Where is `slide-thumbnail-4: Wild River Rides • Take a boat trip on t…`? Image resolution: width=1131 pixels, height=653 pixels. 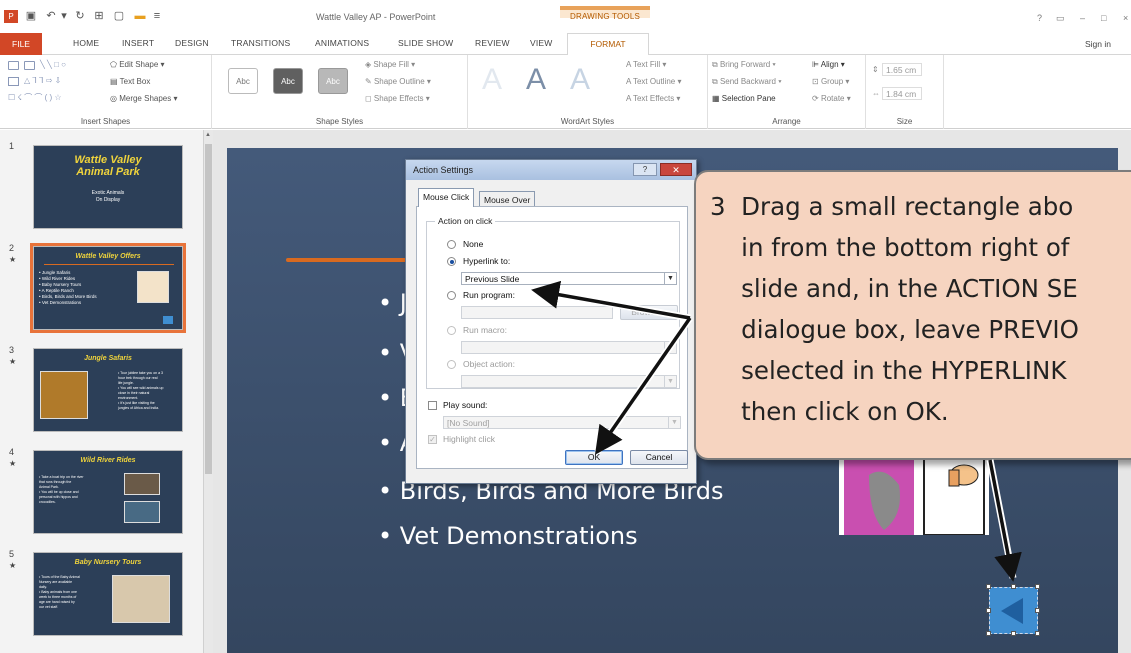
slide-thumbnail-4: Wild River Rides • Take a boat trip on t… is located at coordinates (108, 492).